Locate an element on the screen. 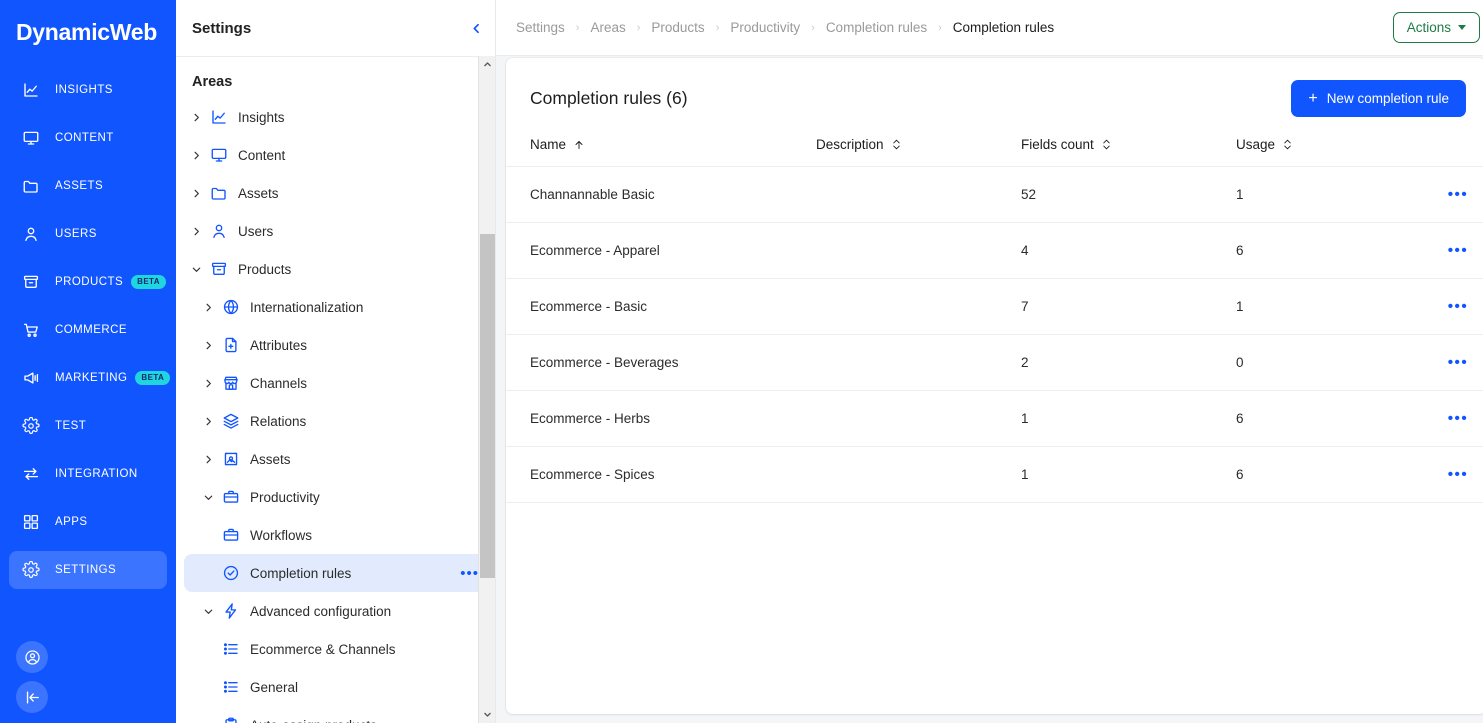 This screenshot has height=723, width=1483. cell-description is located at coordinates (918, 418).